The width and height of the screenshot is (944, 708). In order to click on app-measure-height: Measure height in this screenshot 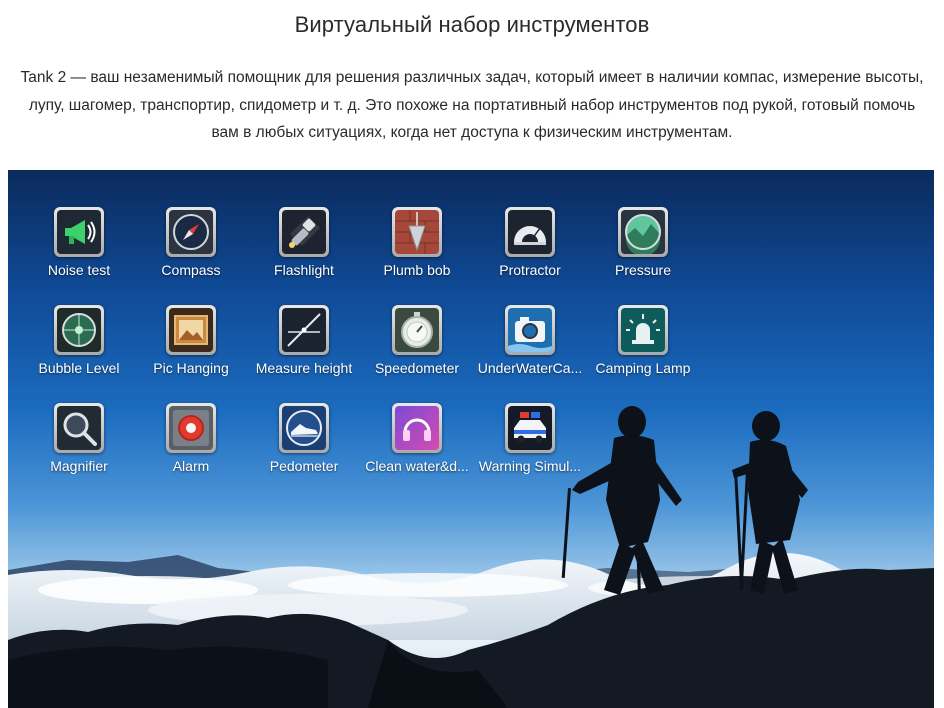, I will do `click(304, 351)`.